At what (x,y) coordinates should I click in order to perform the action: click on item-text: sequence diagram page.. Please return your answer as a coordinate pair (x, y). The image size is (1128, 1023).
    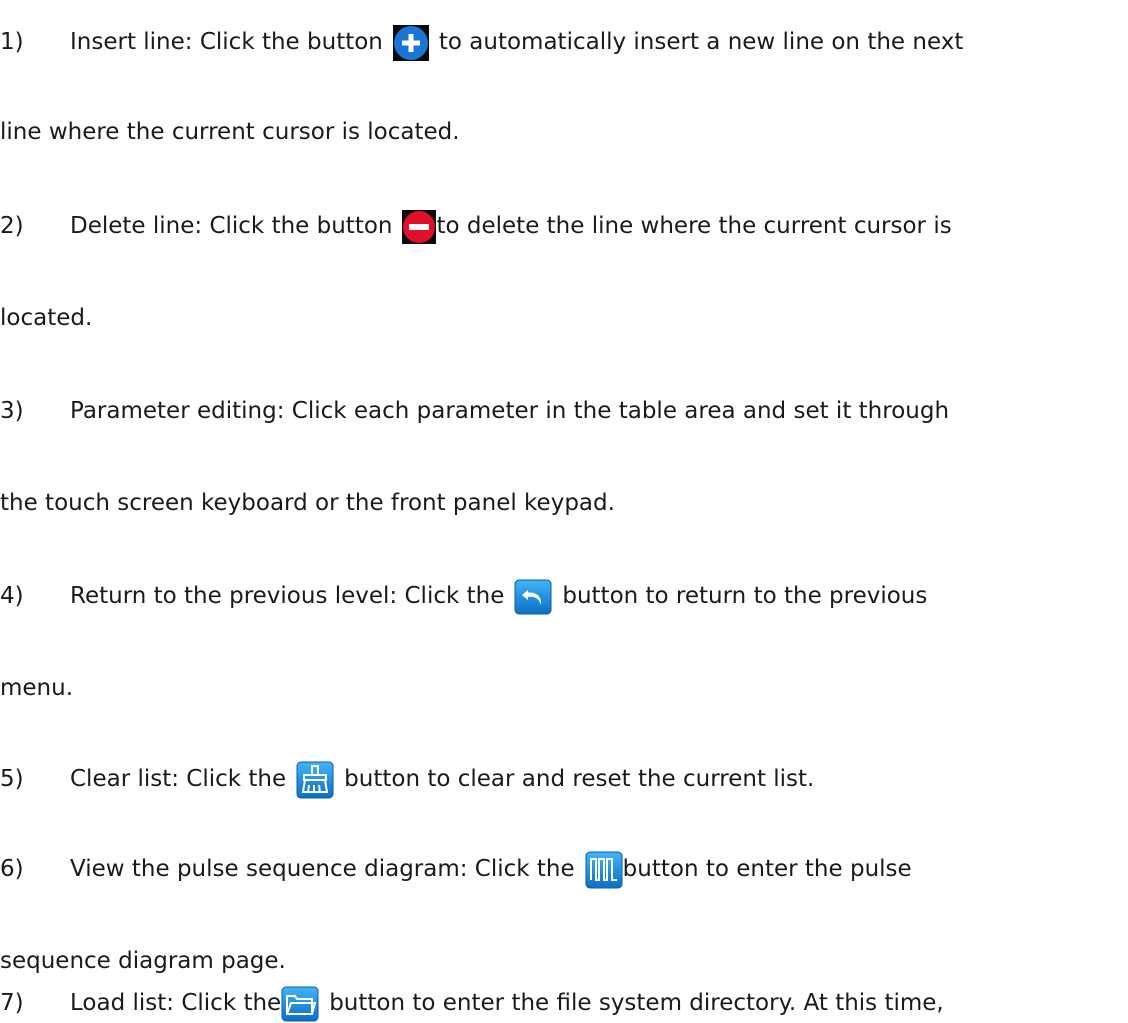
    Looking at the image, I should click on (143, 961).